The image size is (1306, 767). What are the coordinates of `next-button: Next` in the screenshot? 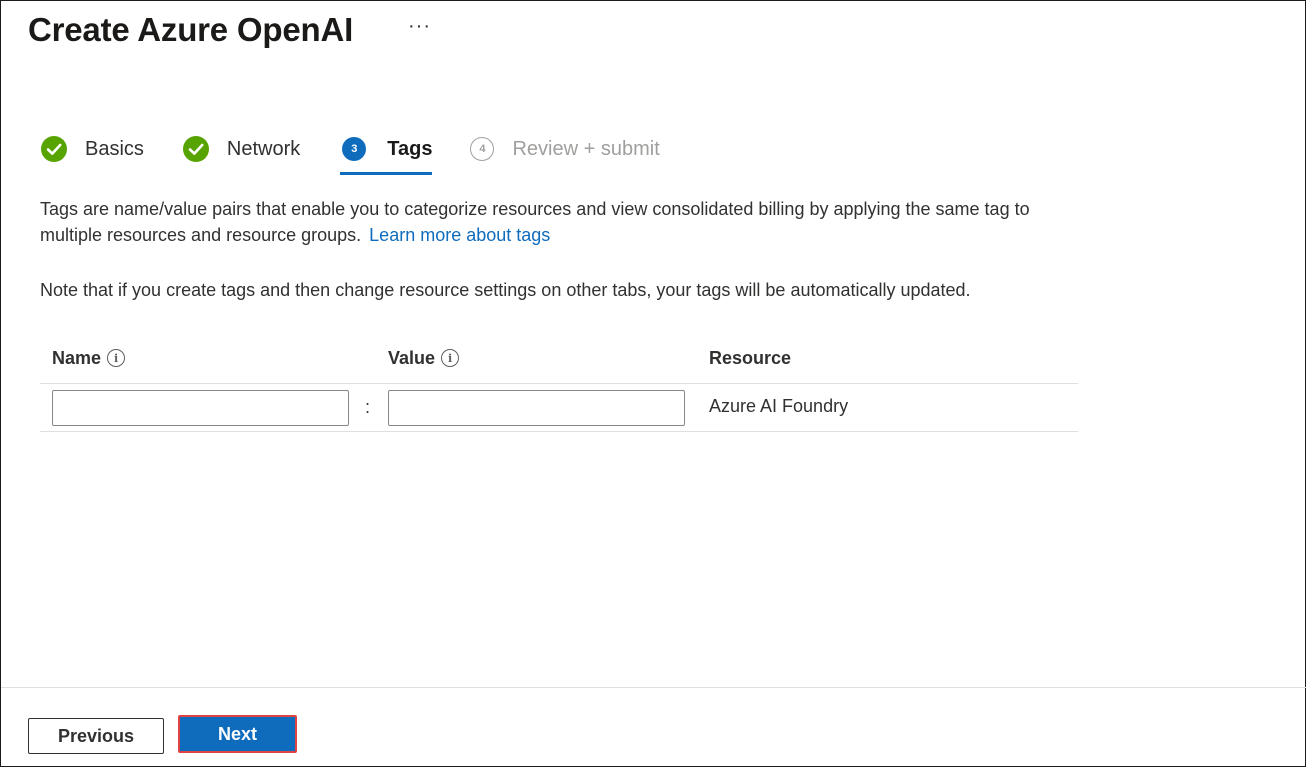 It's located at (237, 734).